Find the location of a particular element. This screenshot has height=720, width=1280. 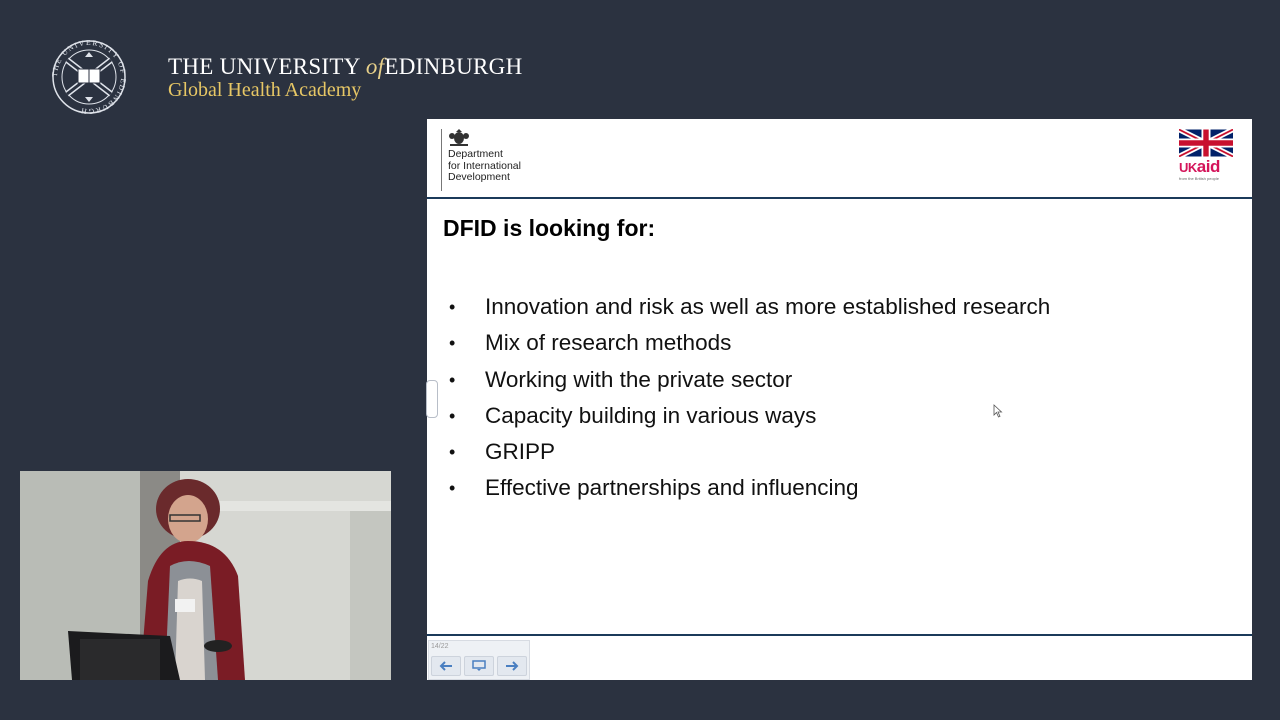

slide-title: DFID is looking for: is located at coordinates (549, 228).